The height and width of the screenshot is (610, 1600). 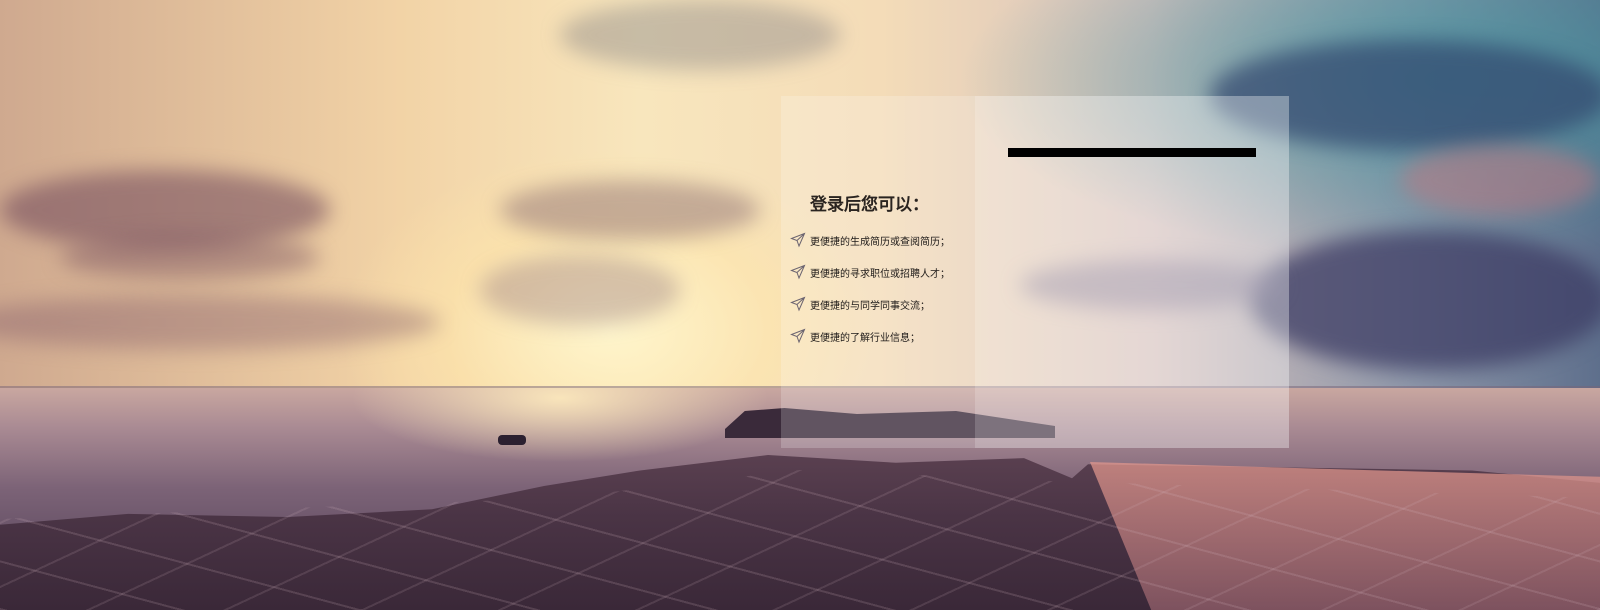 I want to click on benefit-text: 更便捷的了解行业信息；, so click(x=865, y=338).